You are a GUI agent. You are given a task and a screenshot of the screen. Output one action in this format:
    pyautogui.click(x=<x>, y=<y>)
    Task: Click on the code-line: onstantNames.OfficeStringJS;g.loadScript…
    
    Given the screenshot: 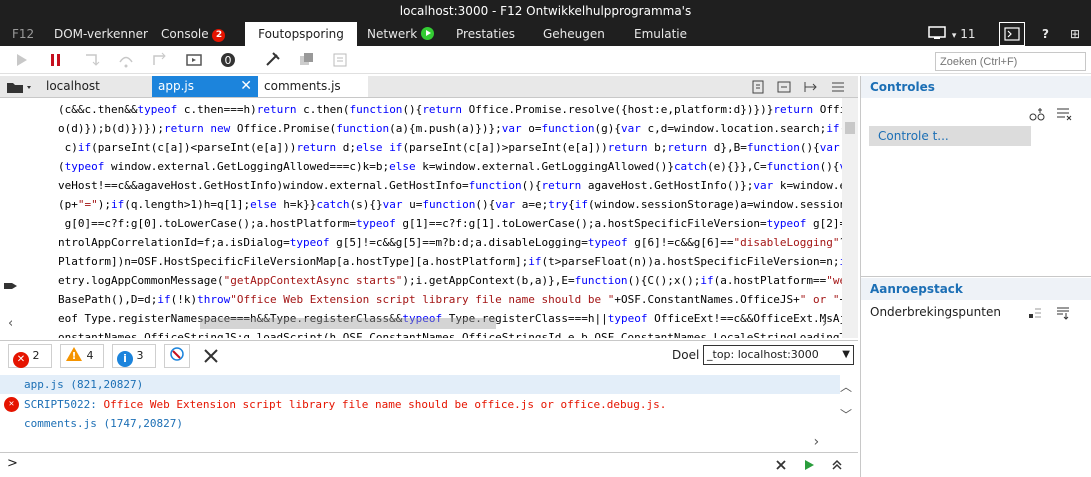 What is the action you would take?
    pyautogui.click(x=458, y=334)
    